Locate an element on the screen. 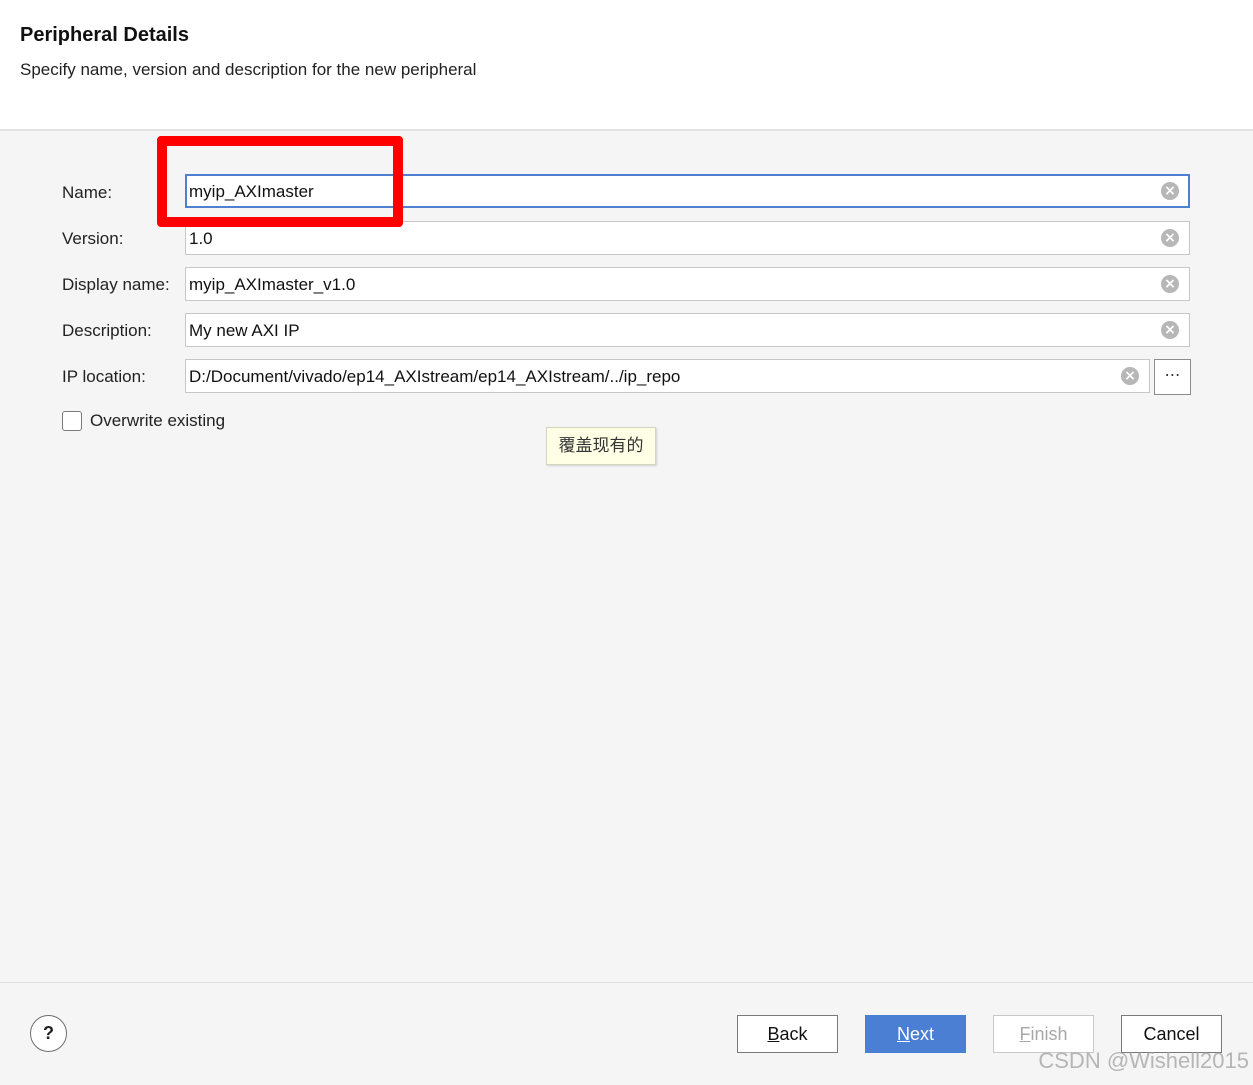 Image resolution: width=1253 pixels, height=1085 pixels. back-mnemonic: B is located at coordinates (773, 1034).